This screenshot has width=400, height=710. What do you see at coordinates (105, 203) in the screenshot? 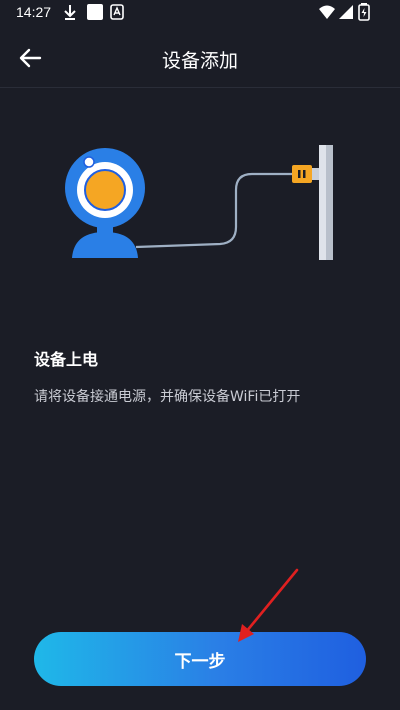
I see `camera-icon` at bounding box center [105, 203].